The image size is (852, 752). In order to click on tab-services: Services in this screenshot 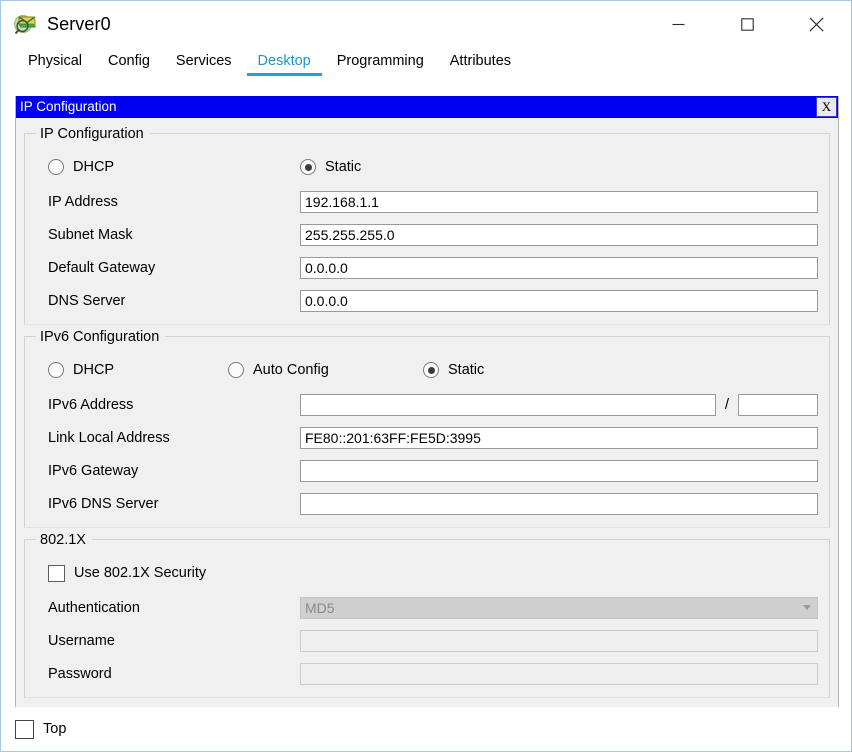, I will do `click(204, 64)`.